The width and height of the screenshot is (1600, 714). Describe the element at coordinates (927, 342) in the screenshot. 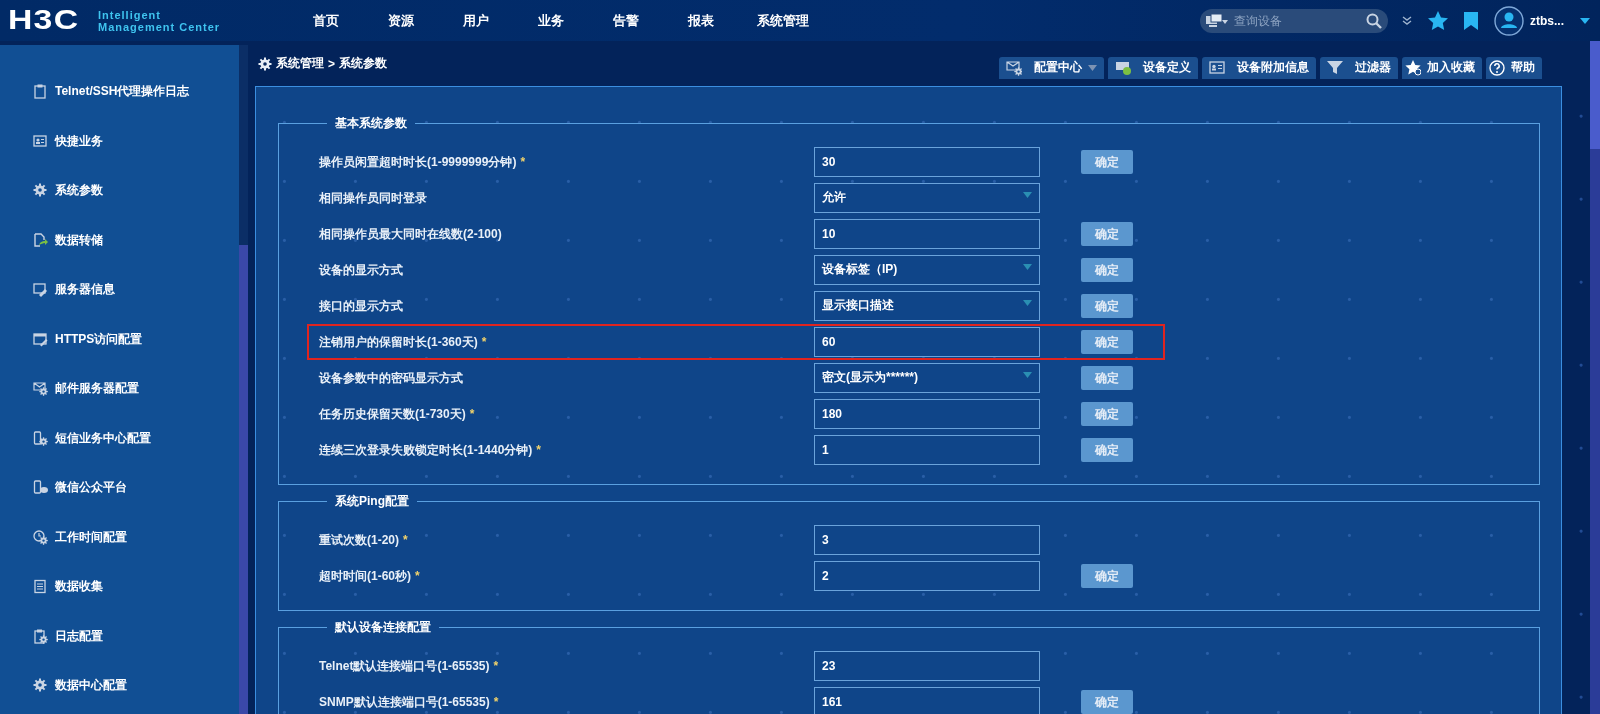

I see `text-field: 60` at that location.